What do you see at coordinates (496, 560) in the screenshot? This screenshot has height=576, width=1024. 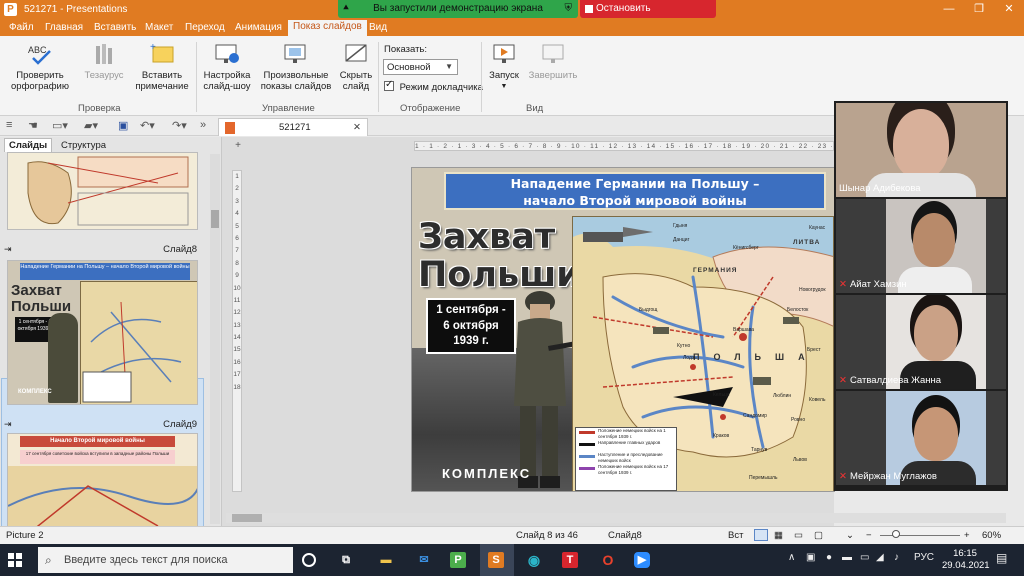 I see `presentations-icon: S` at bounding box center [496, 560].